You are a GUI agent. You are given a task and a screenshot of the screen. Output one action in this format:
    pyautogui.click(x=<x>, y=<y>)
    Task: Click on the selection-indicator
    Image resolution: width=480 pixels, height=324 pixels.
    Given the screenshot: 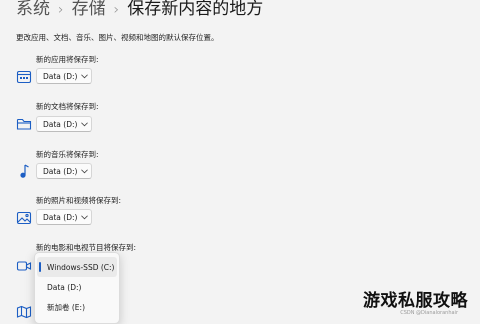 What is the action you would take?
    pyautogui.click(x=40, y=267)
    